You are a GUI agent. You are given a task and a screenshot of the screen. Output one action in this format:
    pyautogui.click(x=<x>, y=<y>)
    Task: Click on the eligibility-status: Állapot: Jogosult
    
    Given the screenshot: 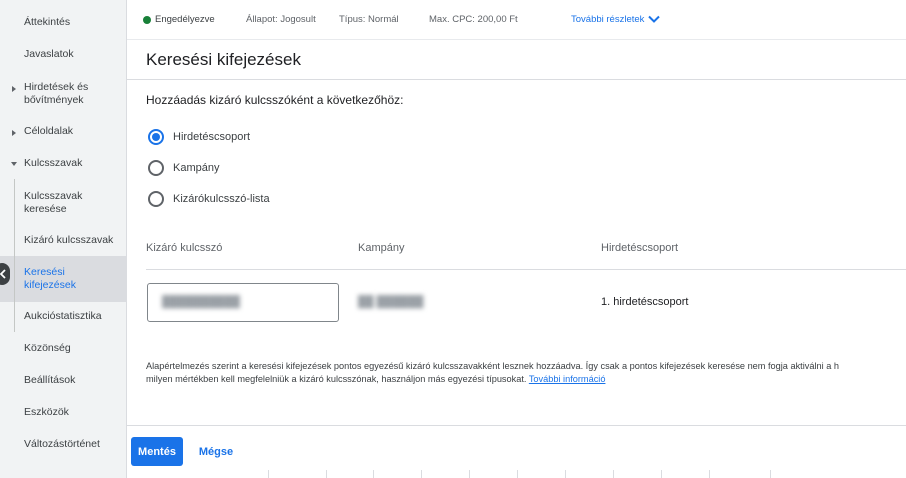 What is the action you would take?
    pyautogui.click(x=281, y=19)
    